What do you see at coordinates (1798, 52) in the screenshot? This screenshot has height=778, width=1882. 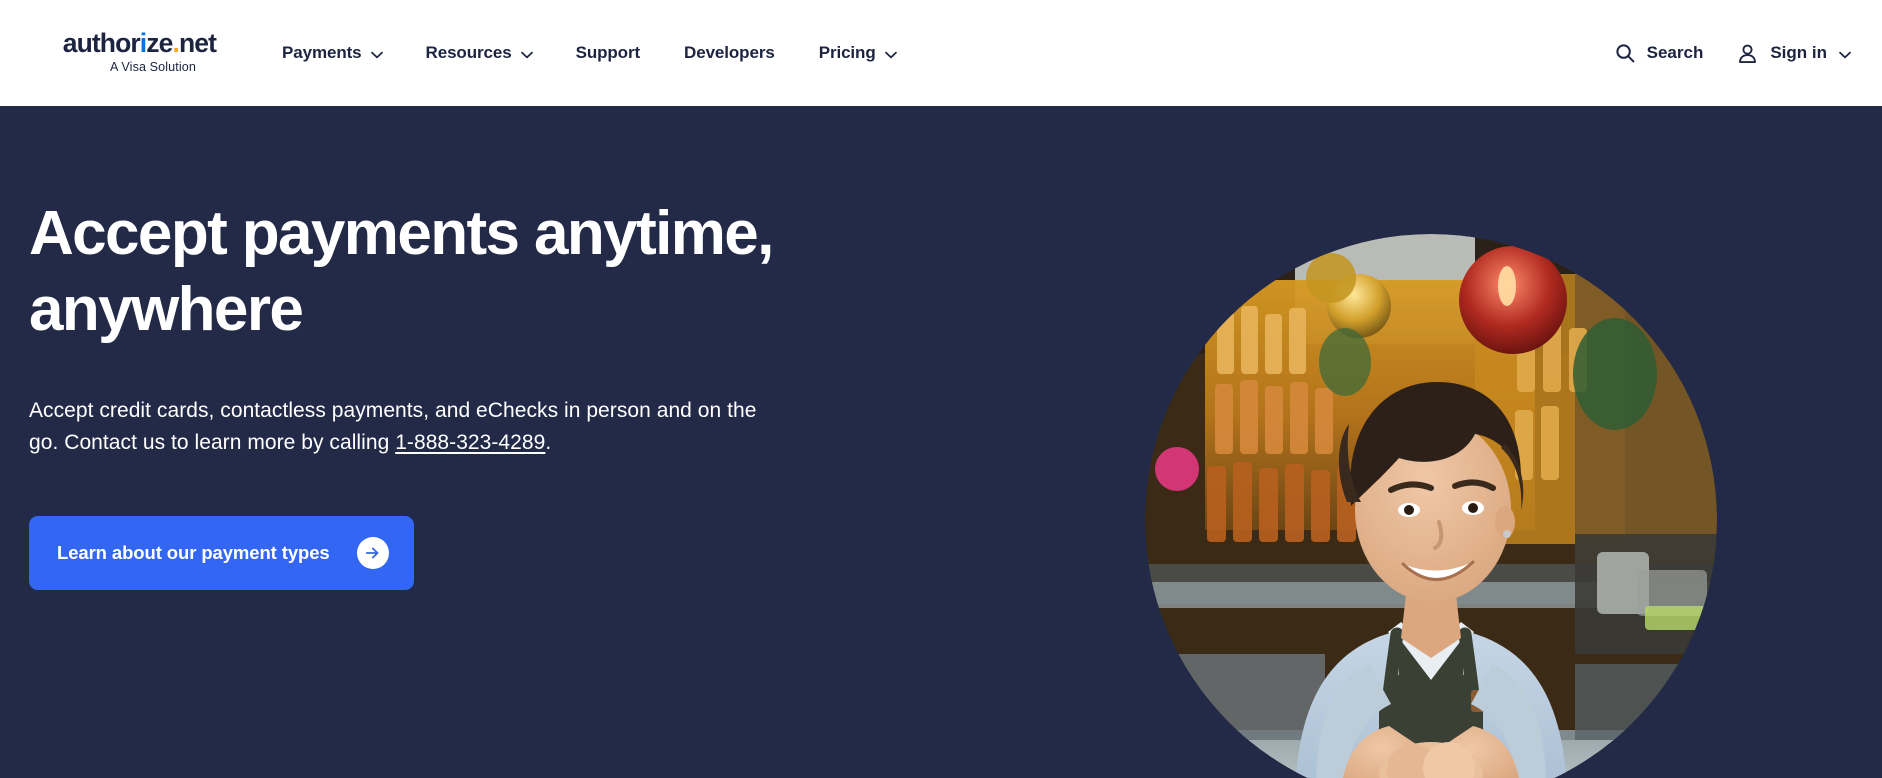 I see `sign-in-label: Sign in` at bounding box center [1798, 52].